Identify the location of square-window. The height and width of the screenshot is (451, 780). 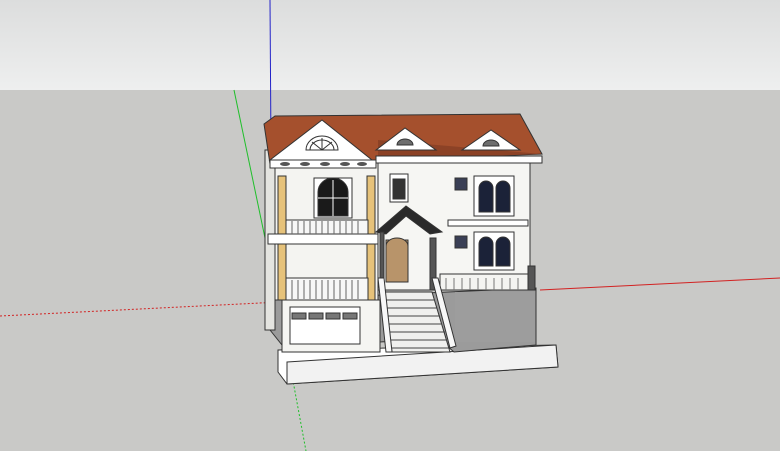
(399, 189).